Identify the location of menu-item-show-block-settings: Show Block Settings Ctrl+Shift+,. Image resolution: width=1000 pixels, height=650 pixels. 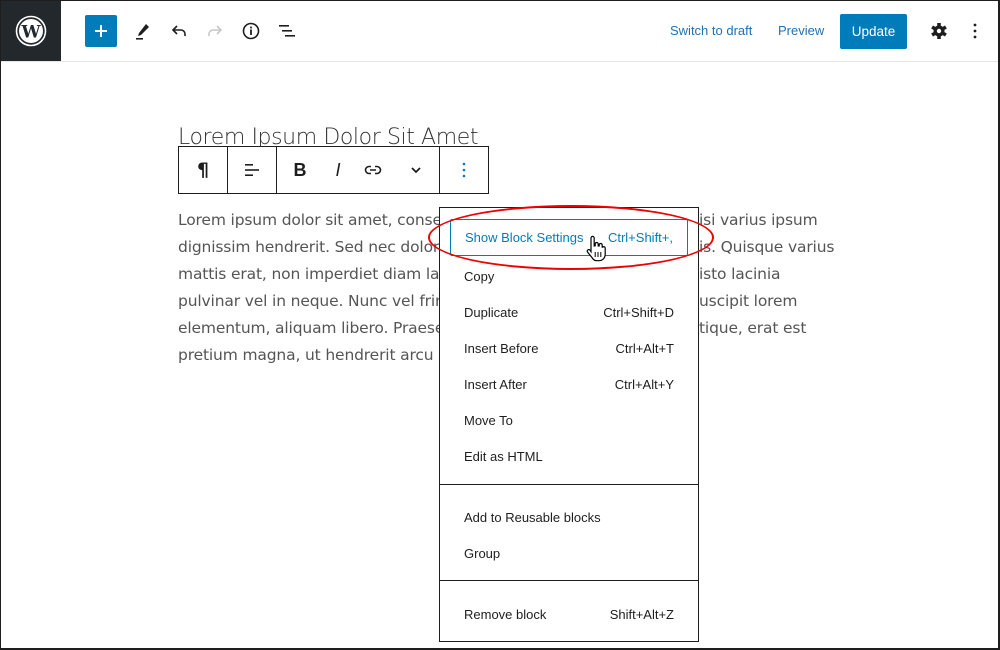
(569, 237).